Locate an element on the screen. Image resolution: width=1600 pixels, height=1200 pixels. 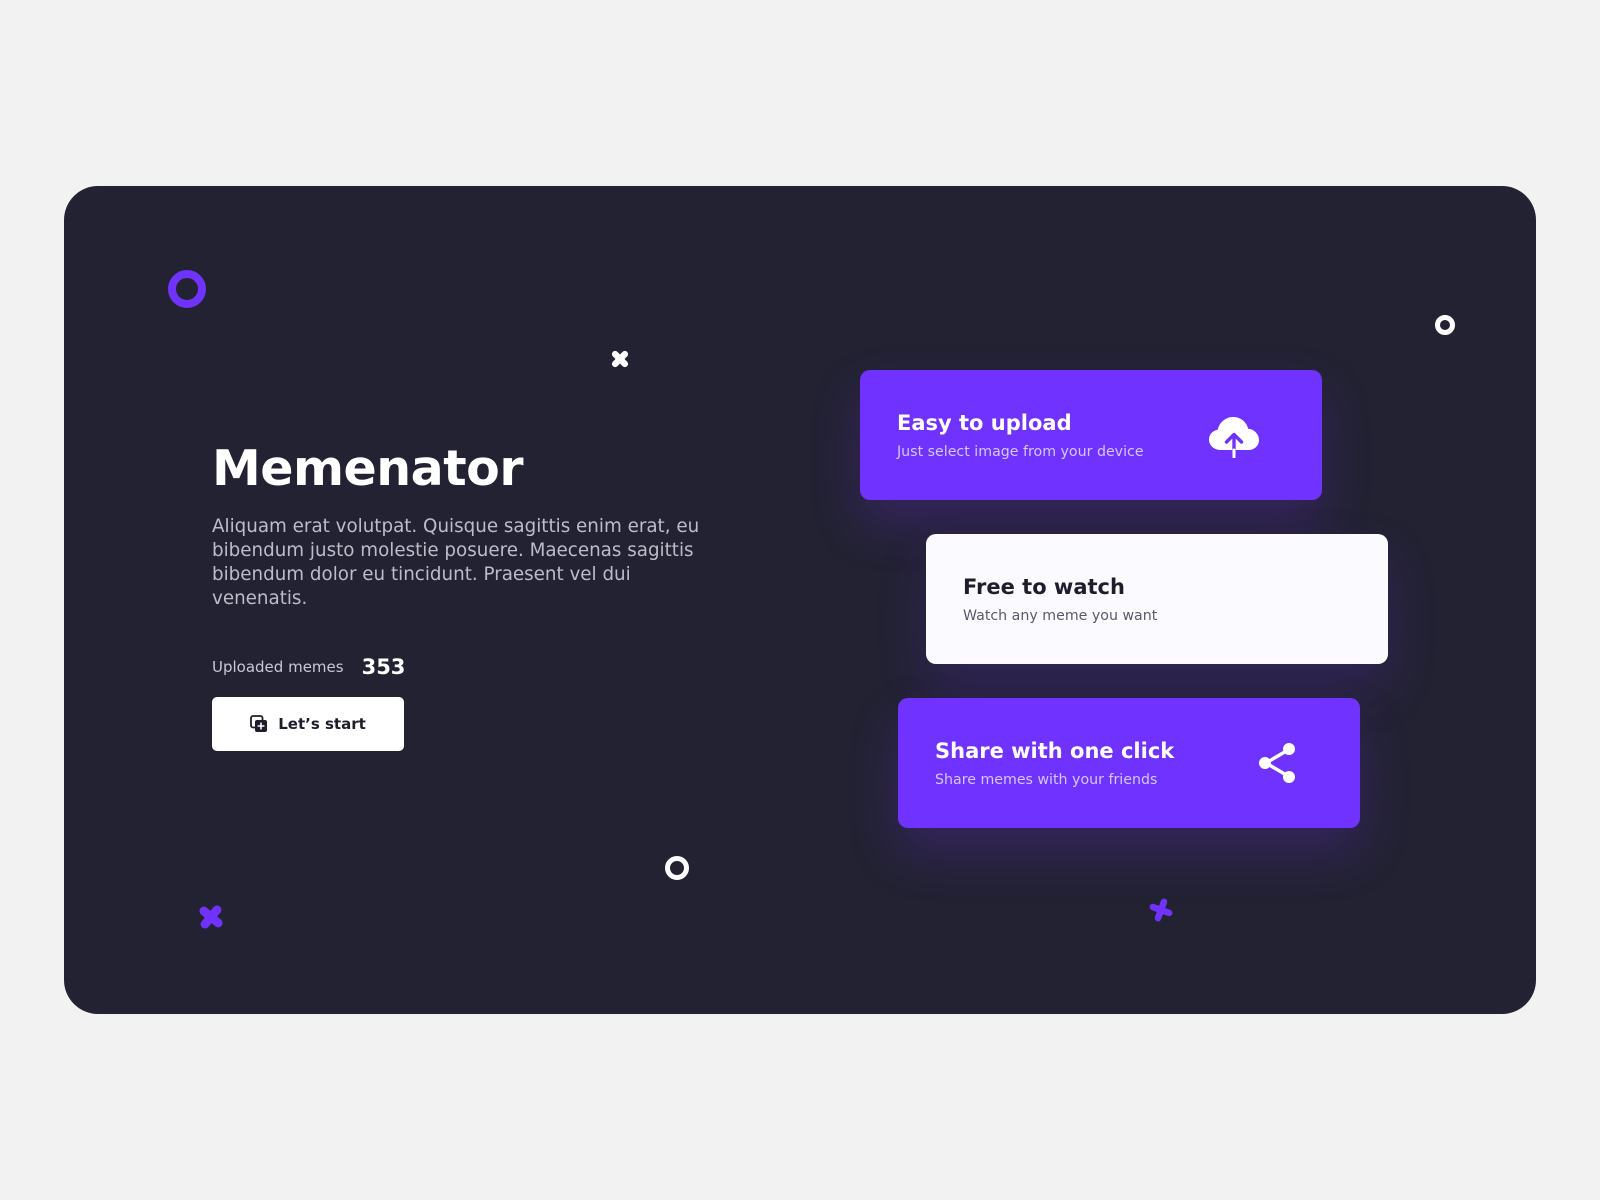
lets-start-button: Let’s start is located at coordinates (308, 724).